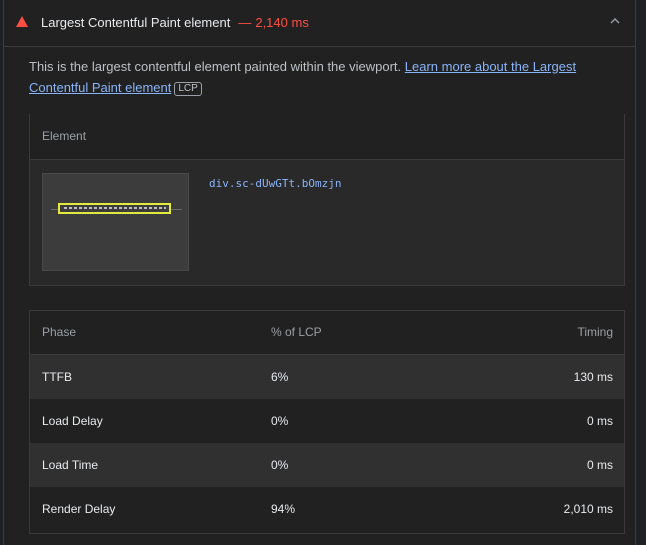  What do you see at coordinates (188, 89) in the screenshot?
I see `lcp-tag: LCP` at bounding box center [188, 89].